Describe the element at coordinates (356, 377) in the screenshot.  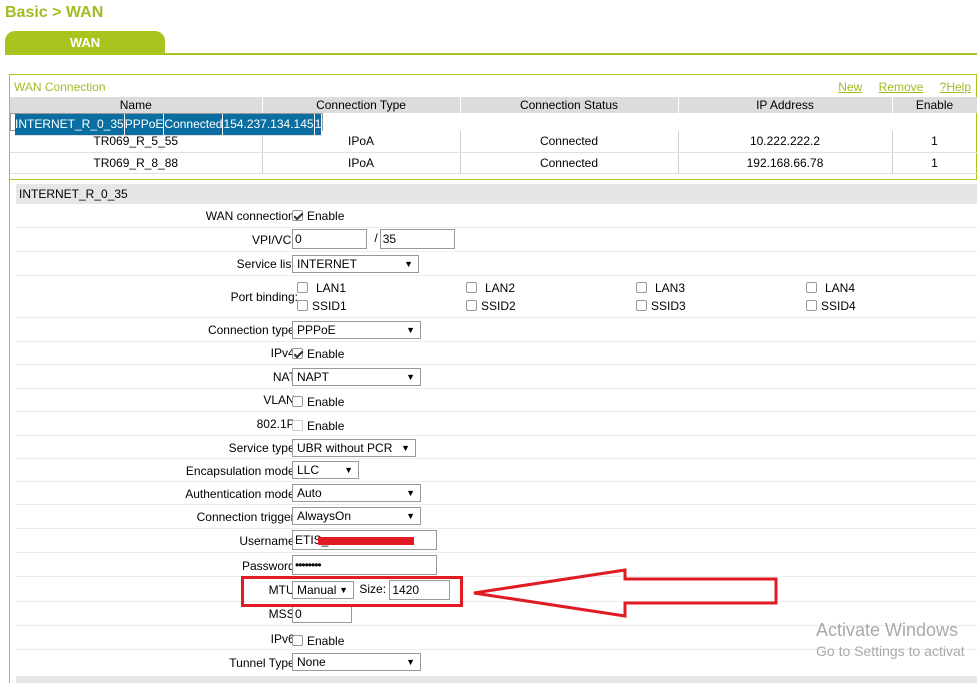
I see `nat-select: NAPT ▼` at that location.